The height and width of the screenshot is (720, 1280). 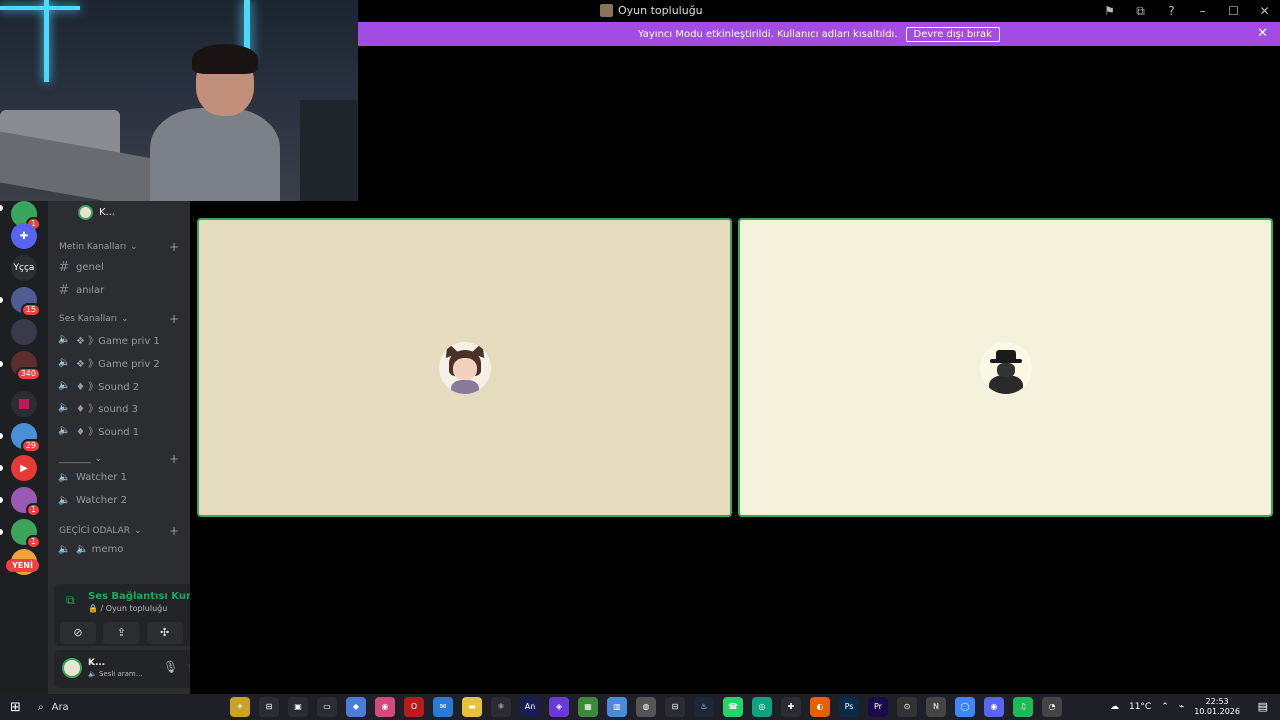 What do you see at coordinates (936, 707) in the screenshot?
I see `taskbar-app-icon: N` at bounding box center [936, 707].